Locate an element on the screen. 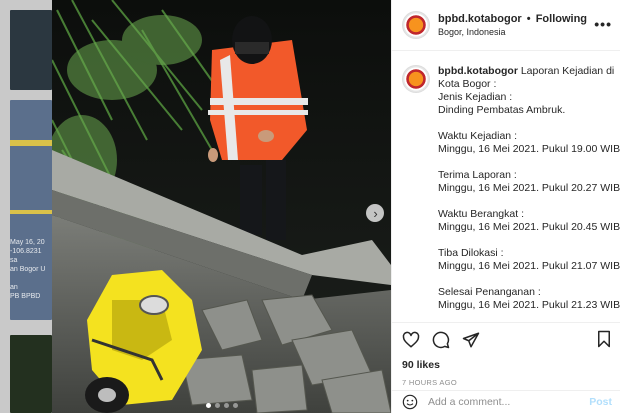  caption-line: Minggu, 16 Mei 2021. Pukul 20.45 WIB. is located at coordinates (529, 227).